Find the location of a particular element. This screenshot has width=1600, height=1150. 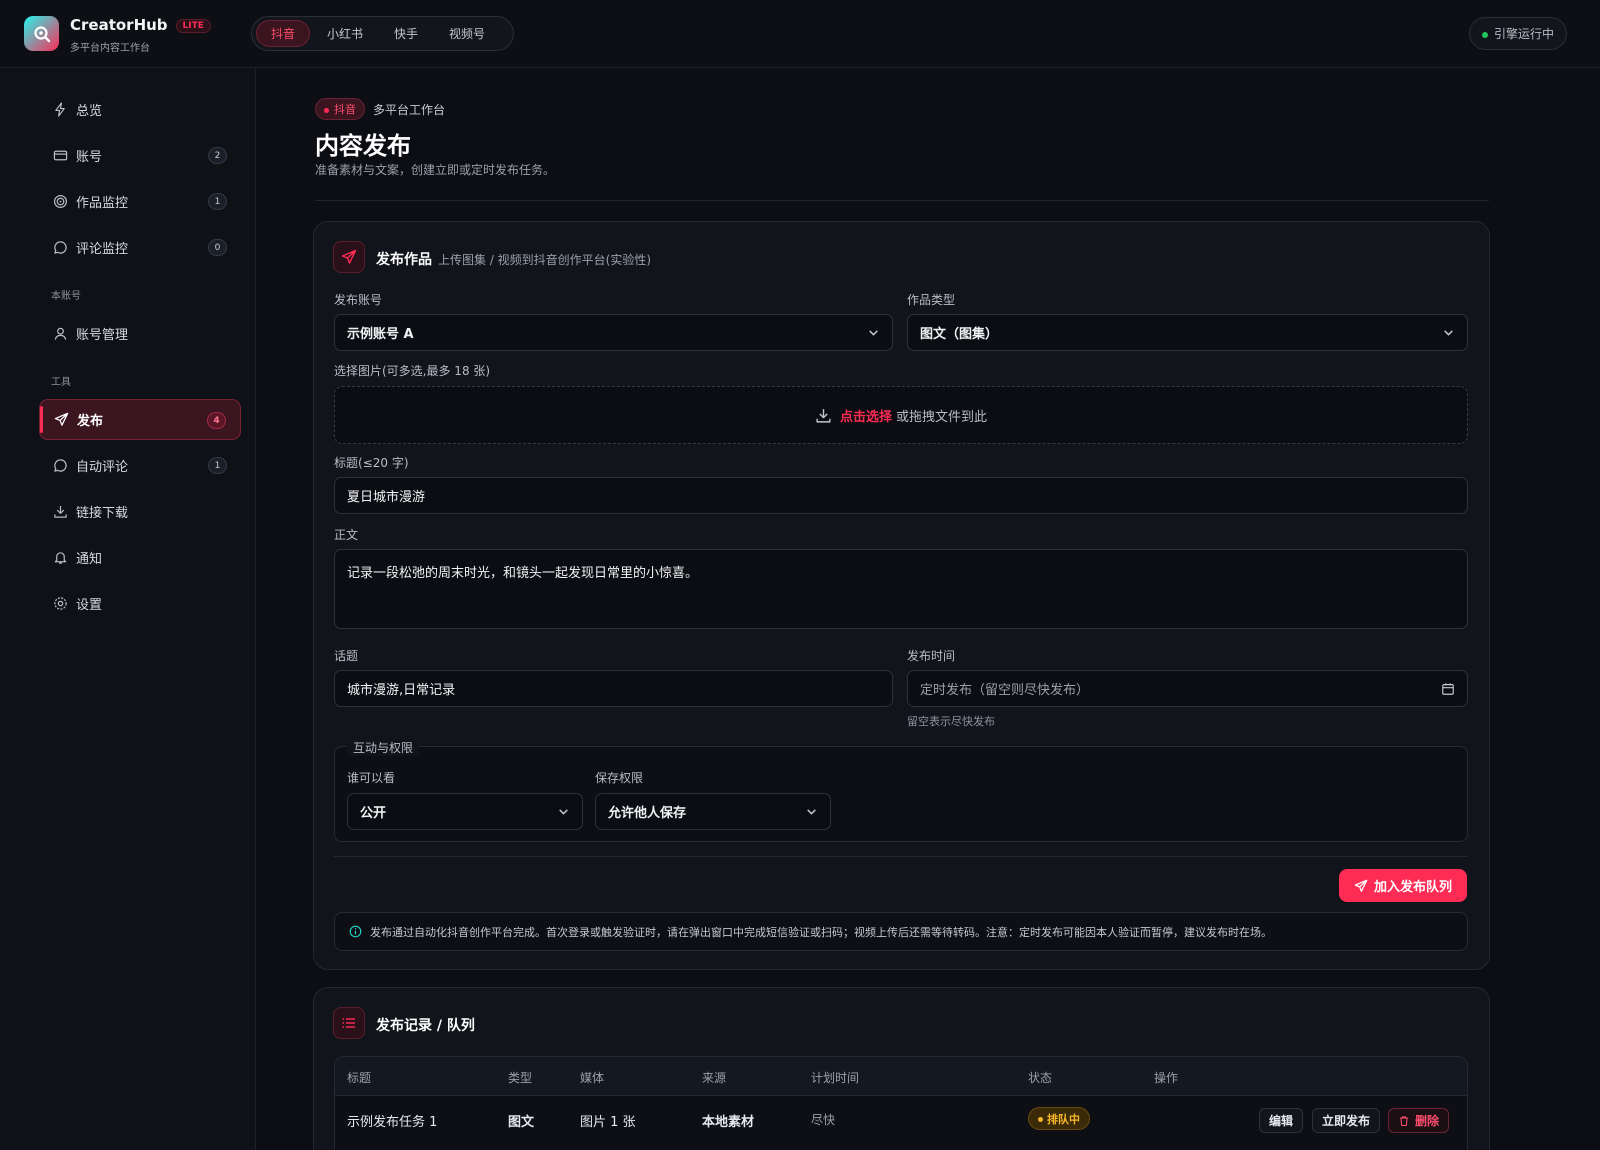

gear-icon is located at coordinates (60, 604).